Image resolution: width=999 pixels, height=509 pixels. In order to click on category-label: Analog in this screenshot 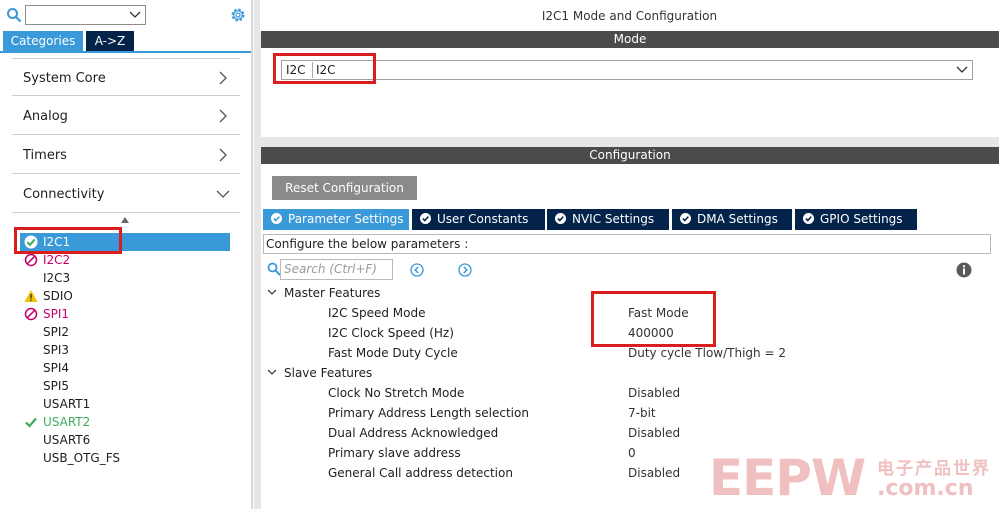, I will do `click(45, 116)`.